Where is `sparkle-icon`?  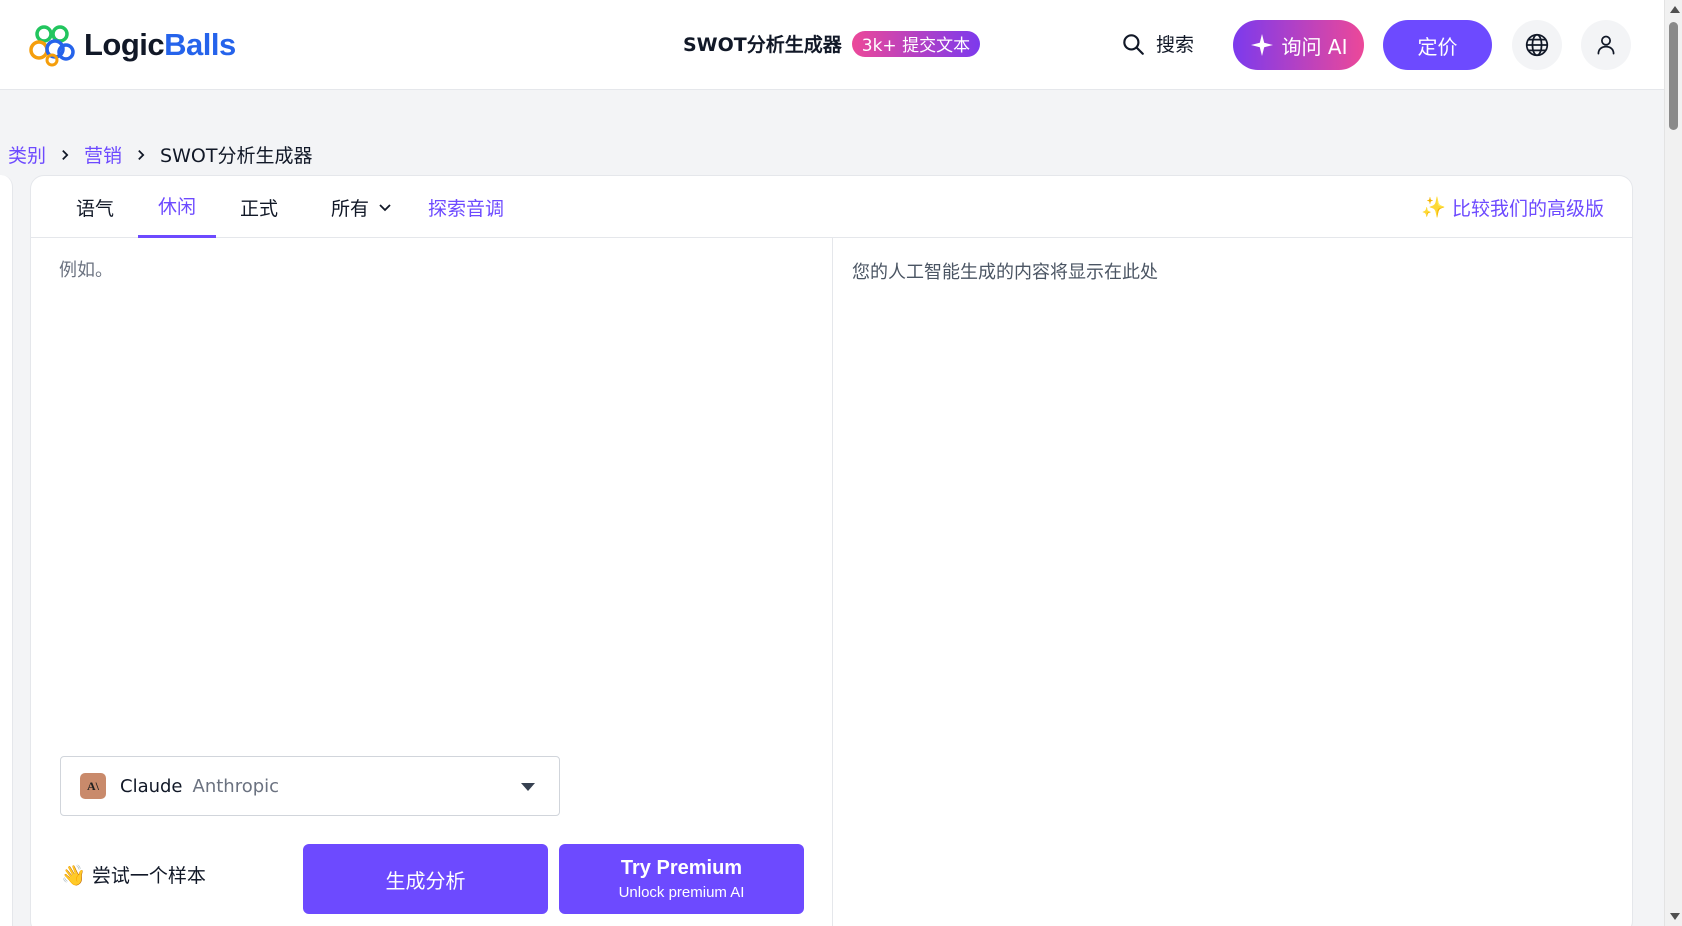
sparkle-icon is located at coordinates (1261, 45).